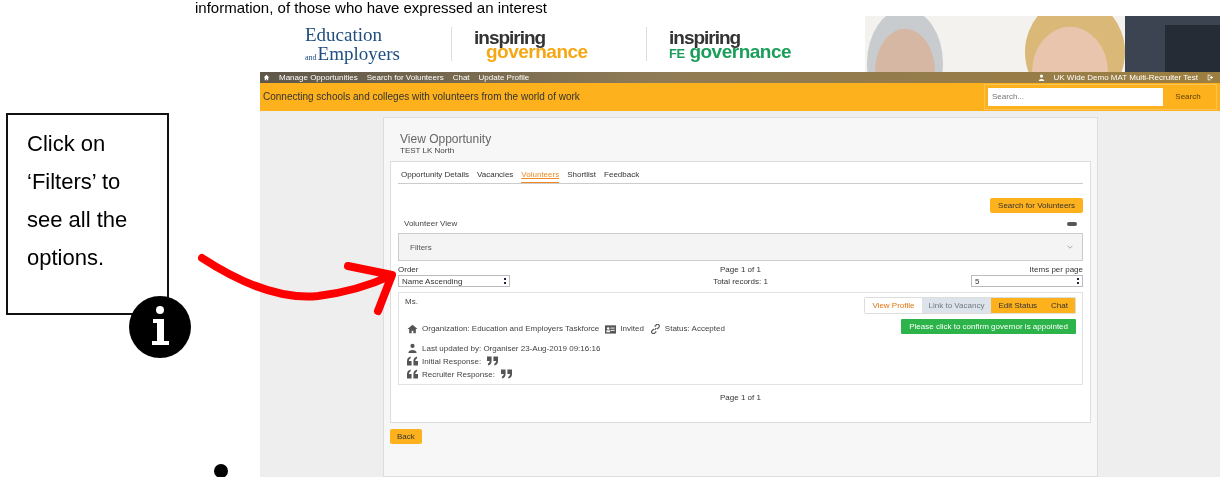 This screenshot has height=477, width=1220. I want to click on section-title: Volunteer View, so click(431, 223).